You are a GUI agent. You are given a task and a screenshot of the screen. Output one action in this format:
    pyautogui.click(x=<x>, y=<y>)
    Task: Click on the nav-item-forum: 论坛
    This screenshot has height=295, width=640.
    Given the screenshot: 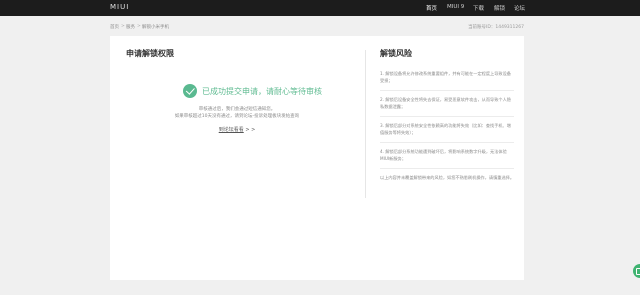 What is the action you would take?
    pyautogui.click(x=519, y=8)
    